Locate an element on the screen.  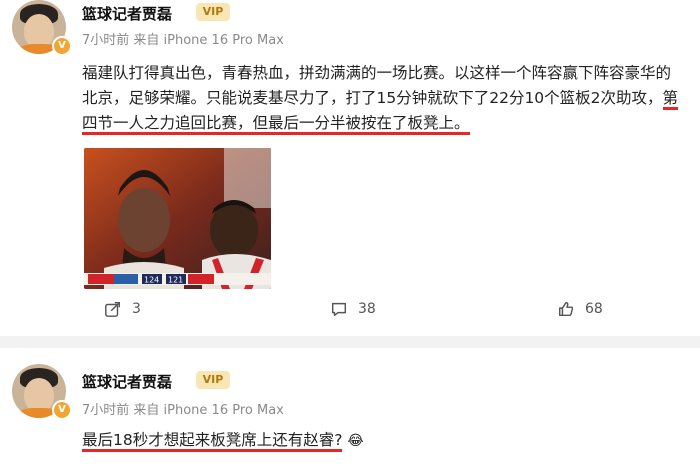
comment-count: 38 is located at coordinates (367, 309).